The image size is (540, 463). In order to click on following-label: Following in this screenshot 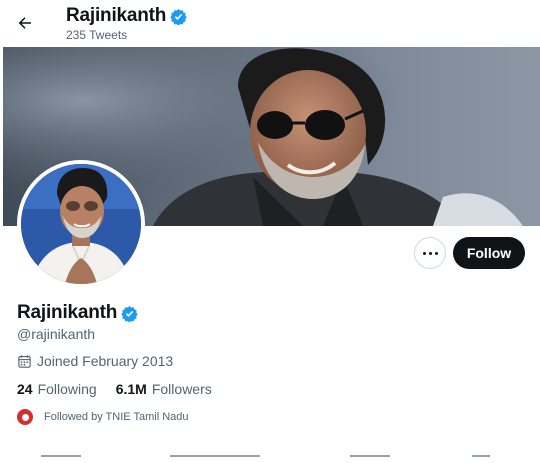, I will do `click(67, 389)`.